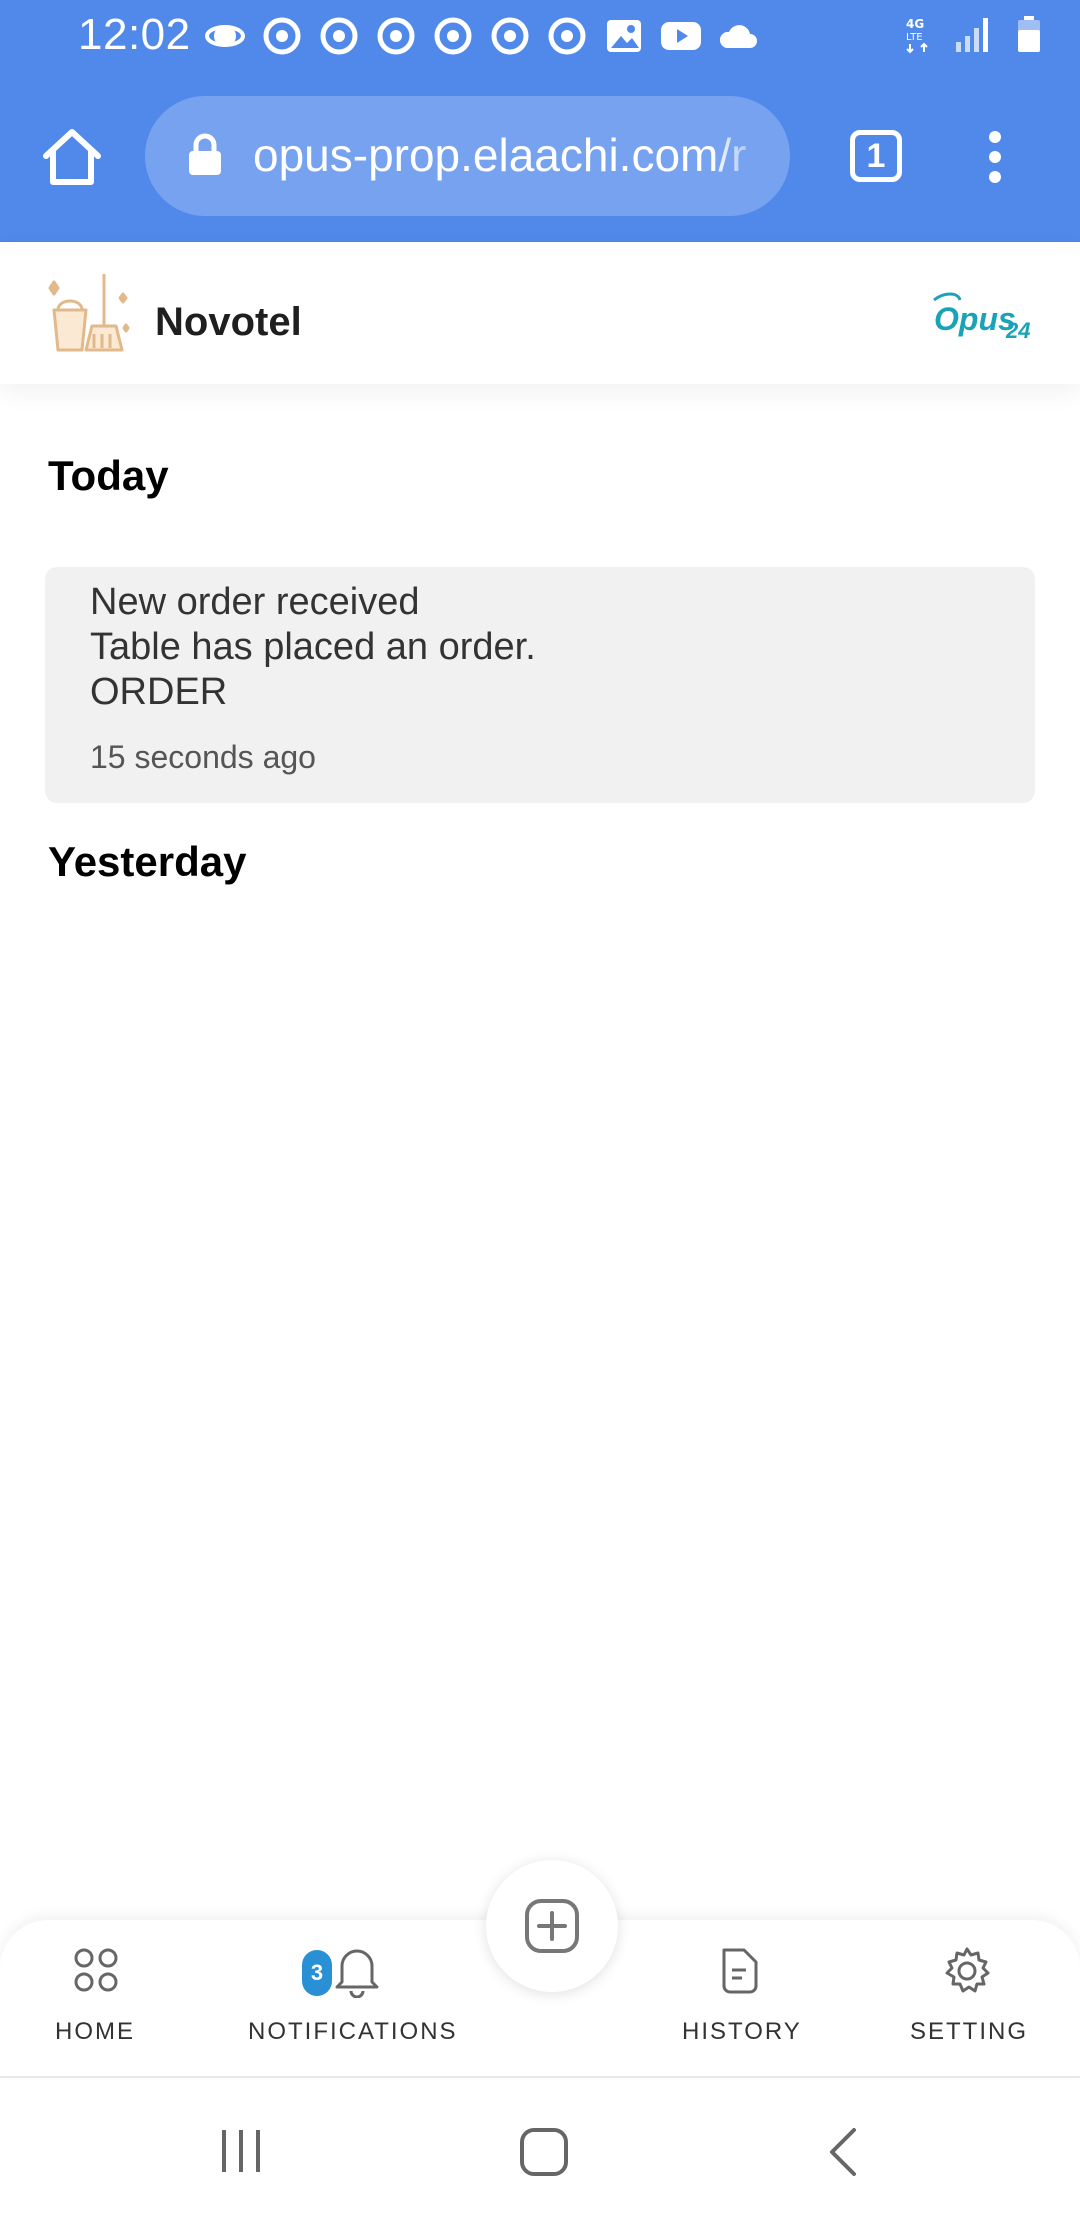  What do you see at coordinates (147, 861) in the screenshot?
I see `section-title-yesterday: Yesterday` at bounding box center [147, 861].